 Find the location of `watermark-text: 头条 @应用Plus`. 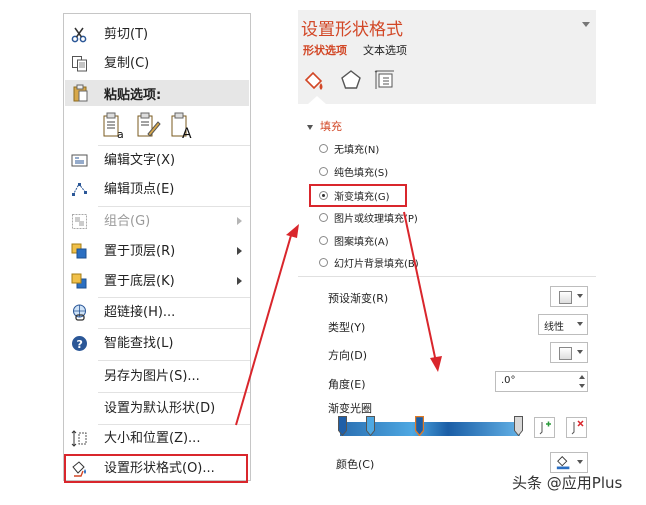

watermark-text: 头条 @应用Plus is located at coordinates (567, 483).